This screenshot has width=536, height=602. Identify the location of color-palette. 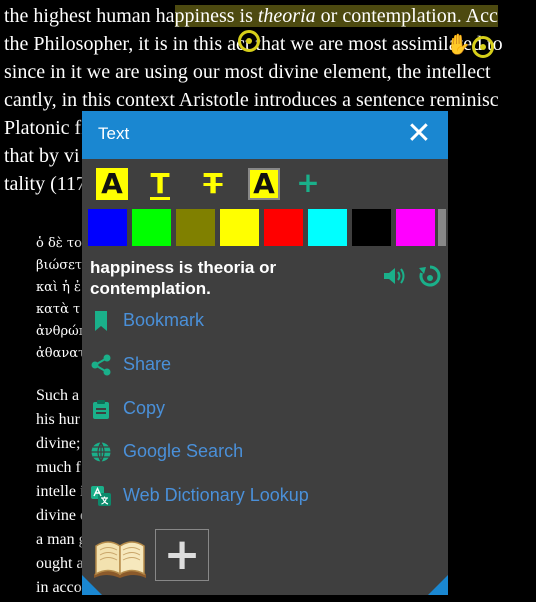
(267, 227).